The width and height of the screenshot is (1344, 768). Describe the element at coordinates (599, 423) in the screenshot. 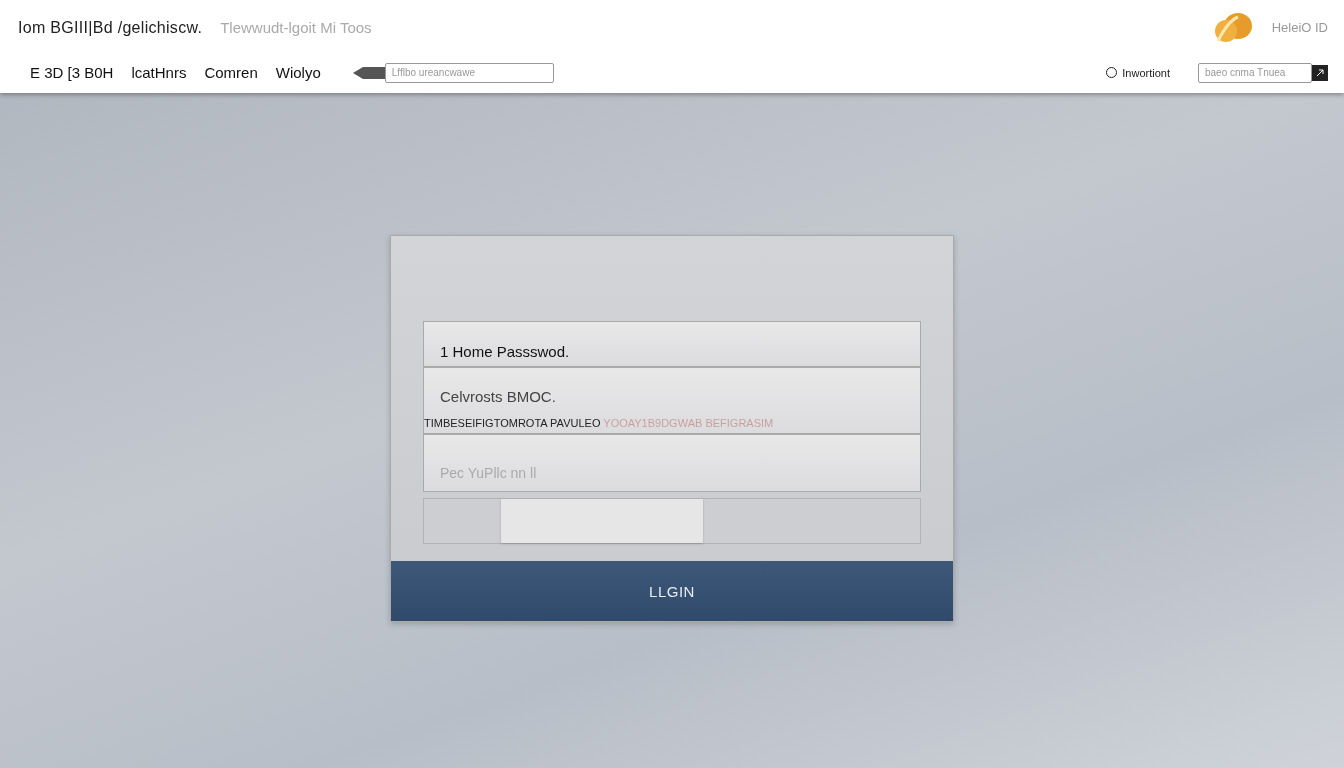

I see `field-hint: TIMBESEIFIGTOMROTA PAVULEO YOOAY1B9DGWAB BEFIGRASIM` at that location.